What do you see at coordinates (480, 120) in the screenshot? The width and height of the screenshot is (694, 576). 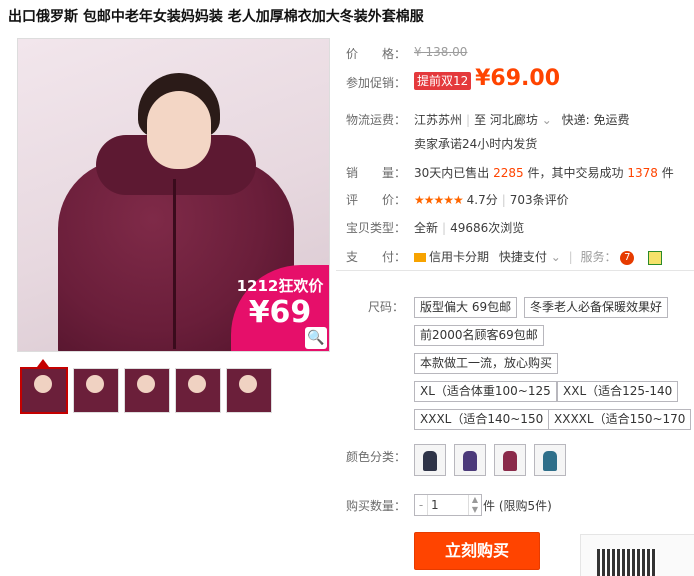 I see `shipping-to-prefix: 至` at bounding box center [480, 120].